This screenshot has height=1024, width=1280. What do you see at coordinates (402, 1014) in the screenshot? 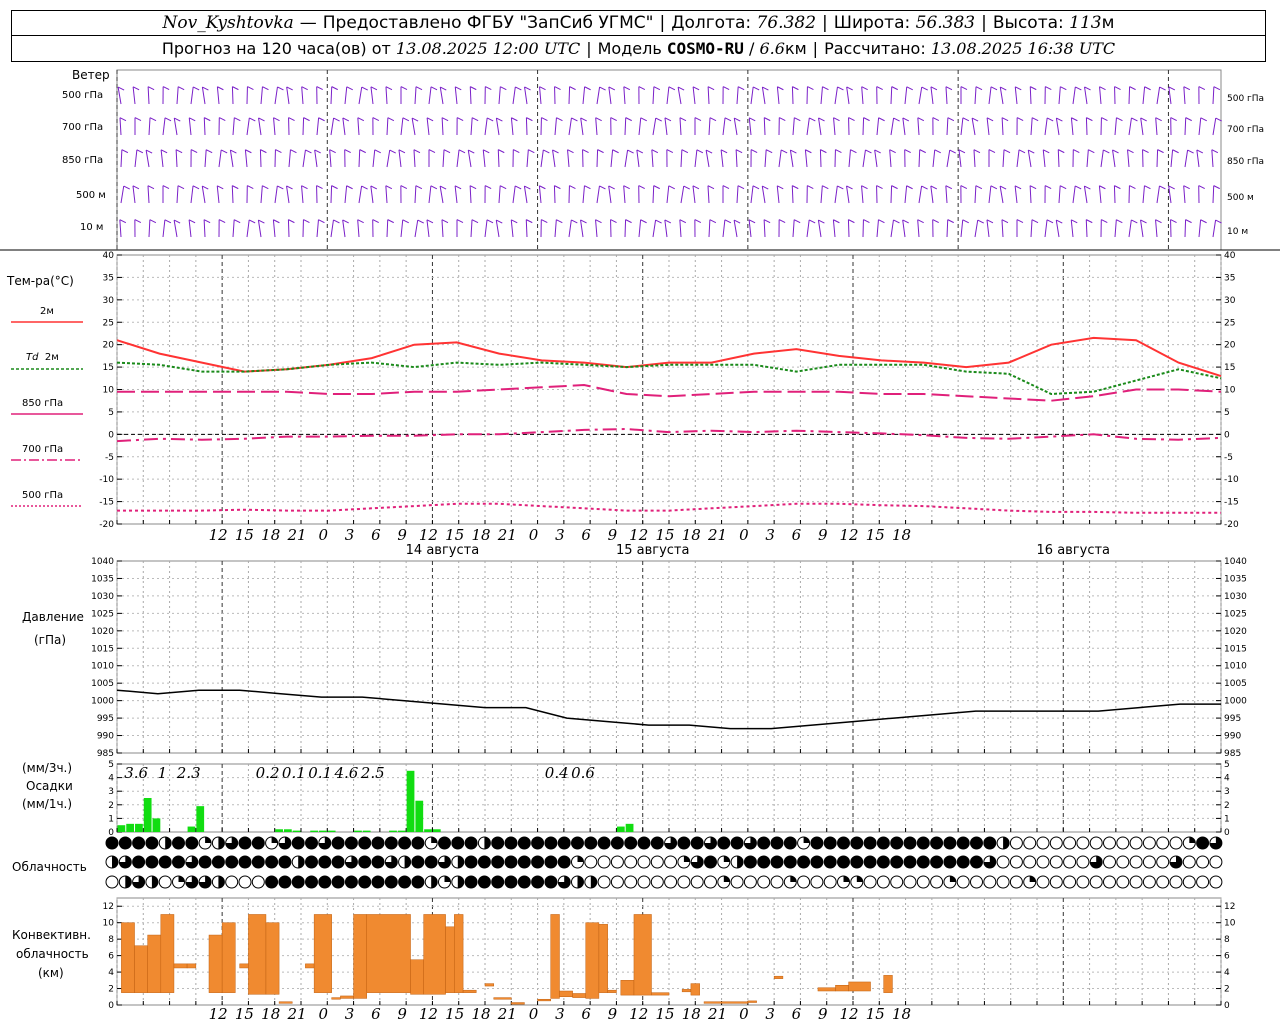
I see `conv-x-tick-label: 9` at bounding box center [402, 1014].